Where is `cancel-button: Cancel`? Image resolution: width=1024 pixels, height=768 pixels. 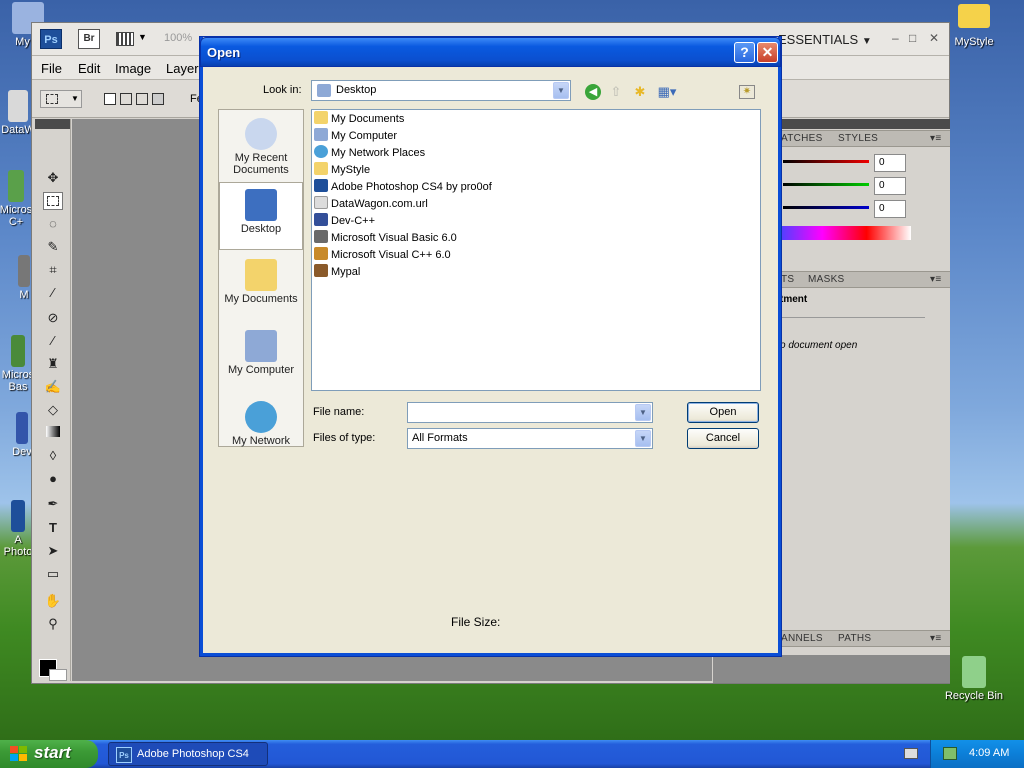 cancel-button: Cancel is located at coordinates (723, 438).